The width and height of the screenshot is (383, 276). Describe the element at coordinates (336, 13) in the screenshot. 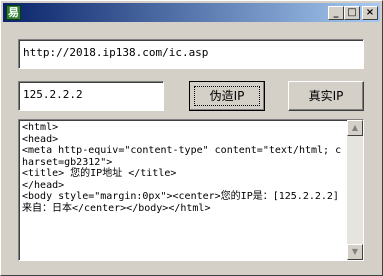

I see `minimize-button: _` at that location.